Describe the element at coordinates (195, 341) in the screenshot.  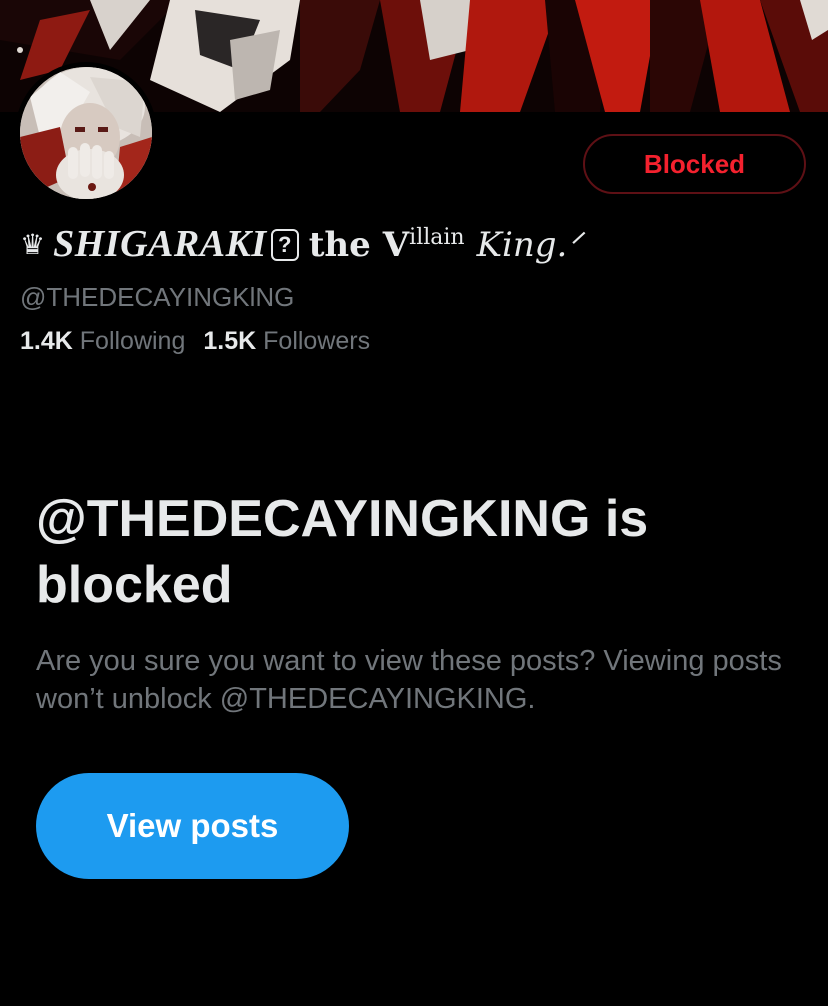
I see `profile-stats: 1.4K Following 1.5K Followers` at that location.